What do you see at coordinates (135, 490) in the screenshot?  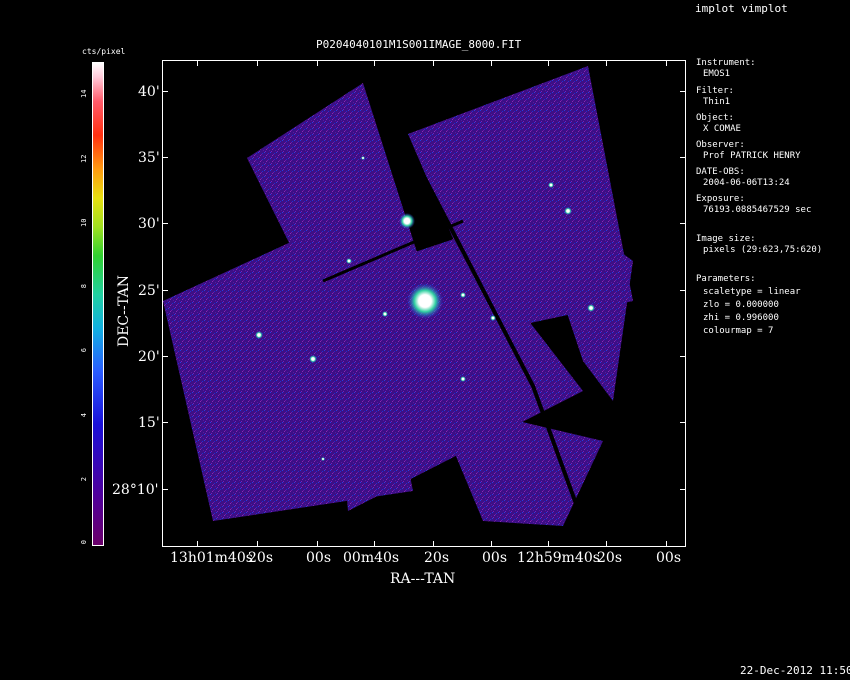 I see `y-tick-label: 28°10'` at bounding box center [135, 490].